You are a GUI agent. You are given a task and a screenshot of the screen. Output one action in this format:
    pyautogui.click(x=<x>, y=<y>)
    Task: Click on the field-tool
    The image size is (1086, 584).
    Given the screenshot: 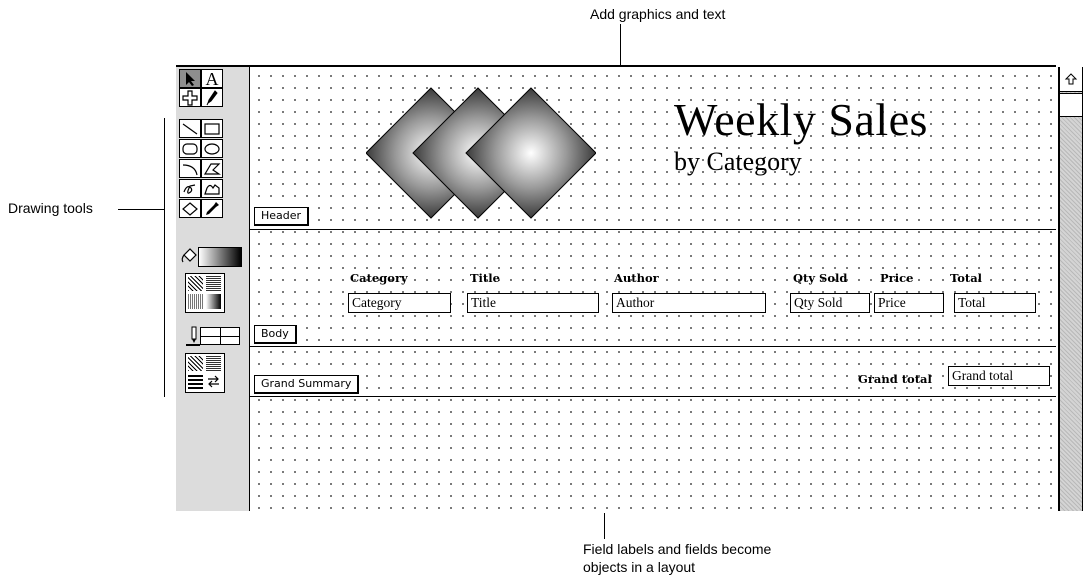 What is the action you would take?
    pyautogui.click(x=190, y=97)
    